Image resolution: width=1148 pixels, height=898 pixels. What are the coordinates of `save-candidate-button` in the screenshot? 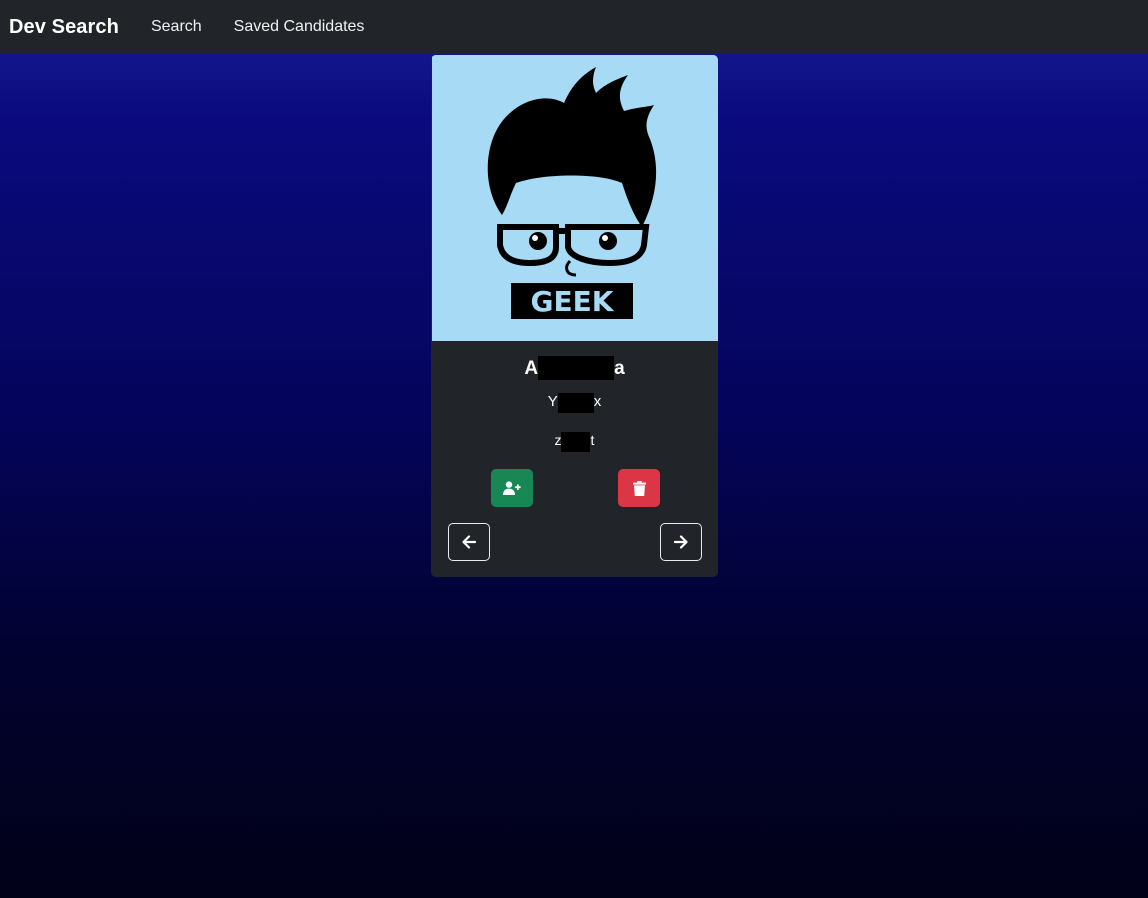 It's located at (512, 488).